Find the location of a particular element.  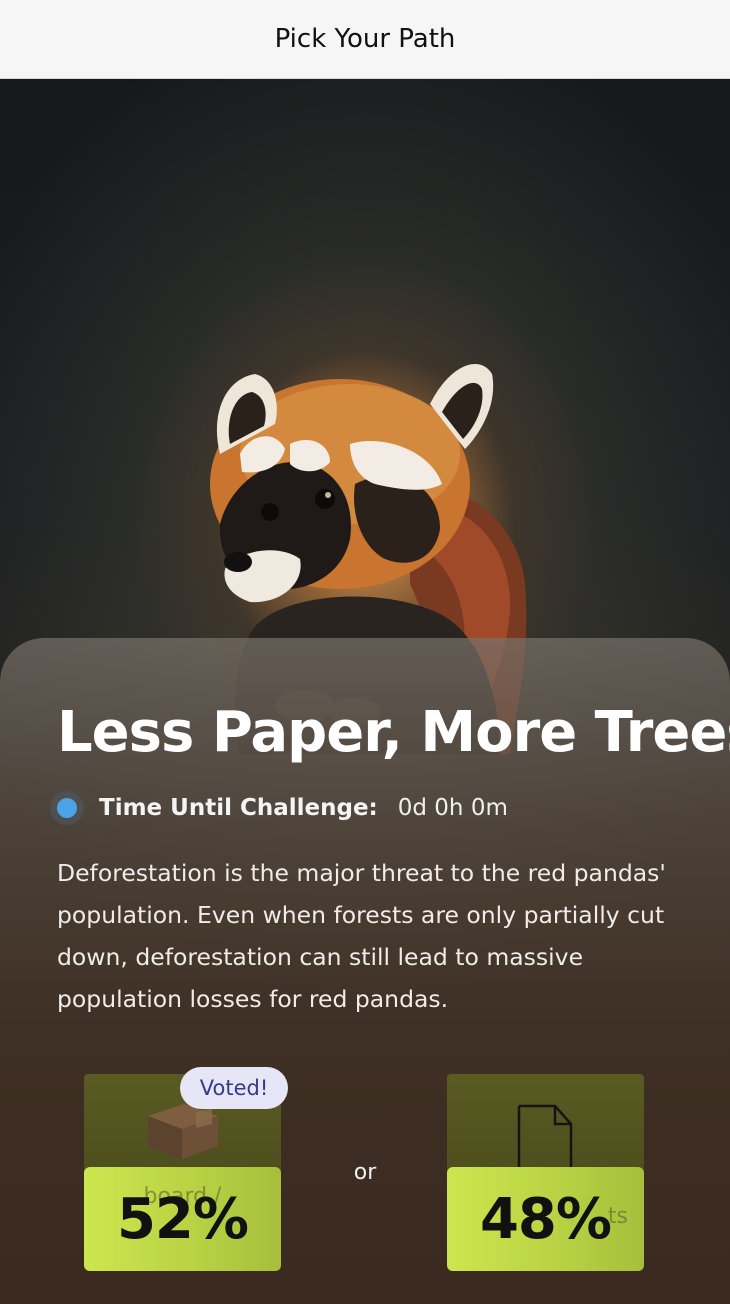

timer-value: 0d 0h 0m is located at coordinates (452, 808).